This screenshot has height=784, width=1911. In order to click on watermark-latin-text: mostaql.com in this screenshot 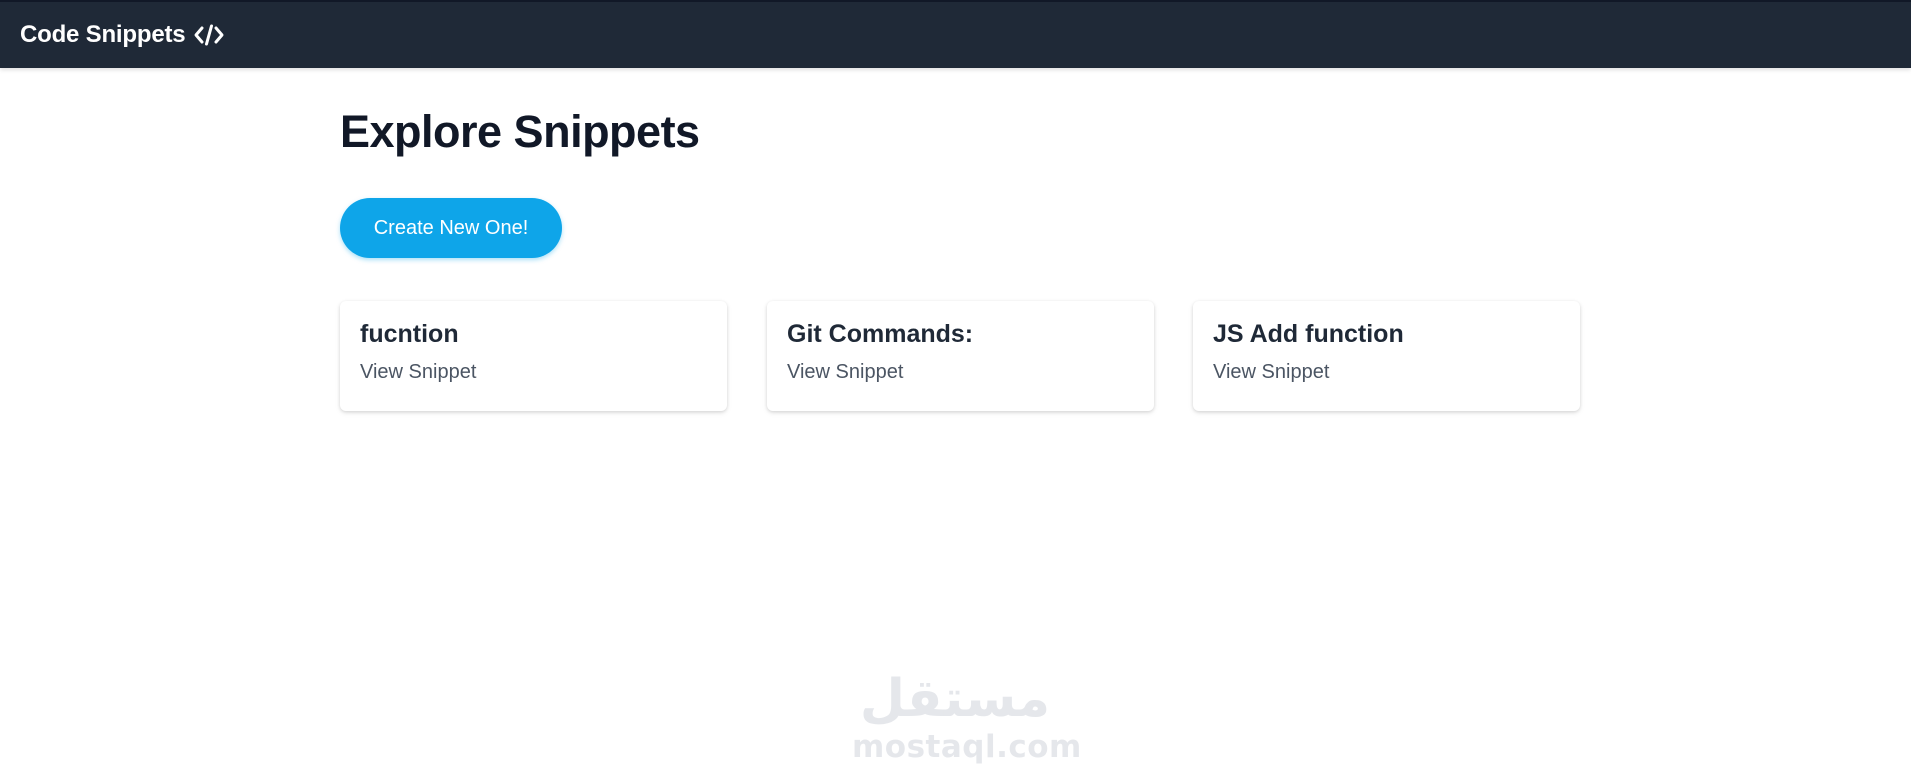, I will do `click(967, 747)`.